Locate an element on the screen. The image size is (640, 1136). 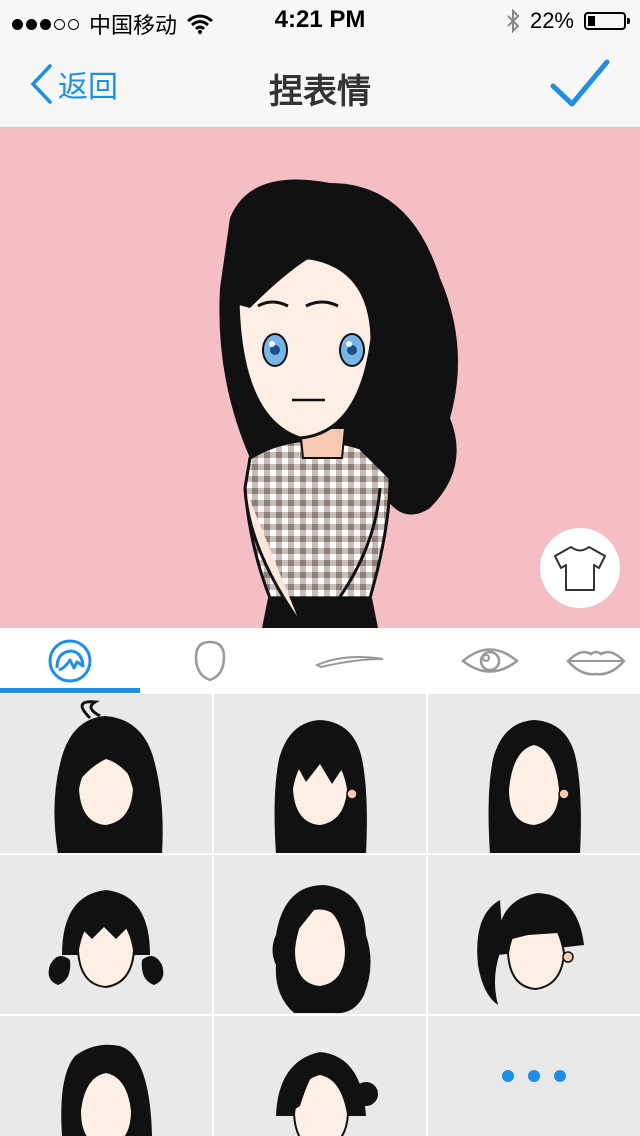
hair-style-long-straight-bangs-icon is located at coordinates (320, 786).